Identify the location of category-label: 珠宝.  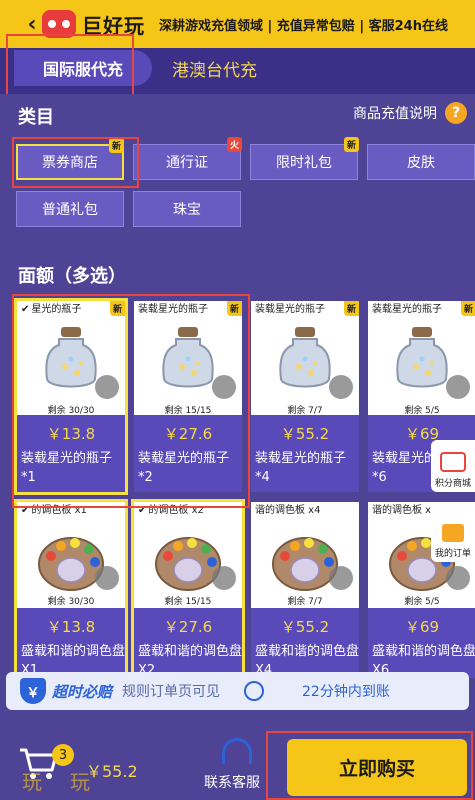
(187, 210).